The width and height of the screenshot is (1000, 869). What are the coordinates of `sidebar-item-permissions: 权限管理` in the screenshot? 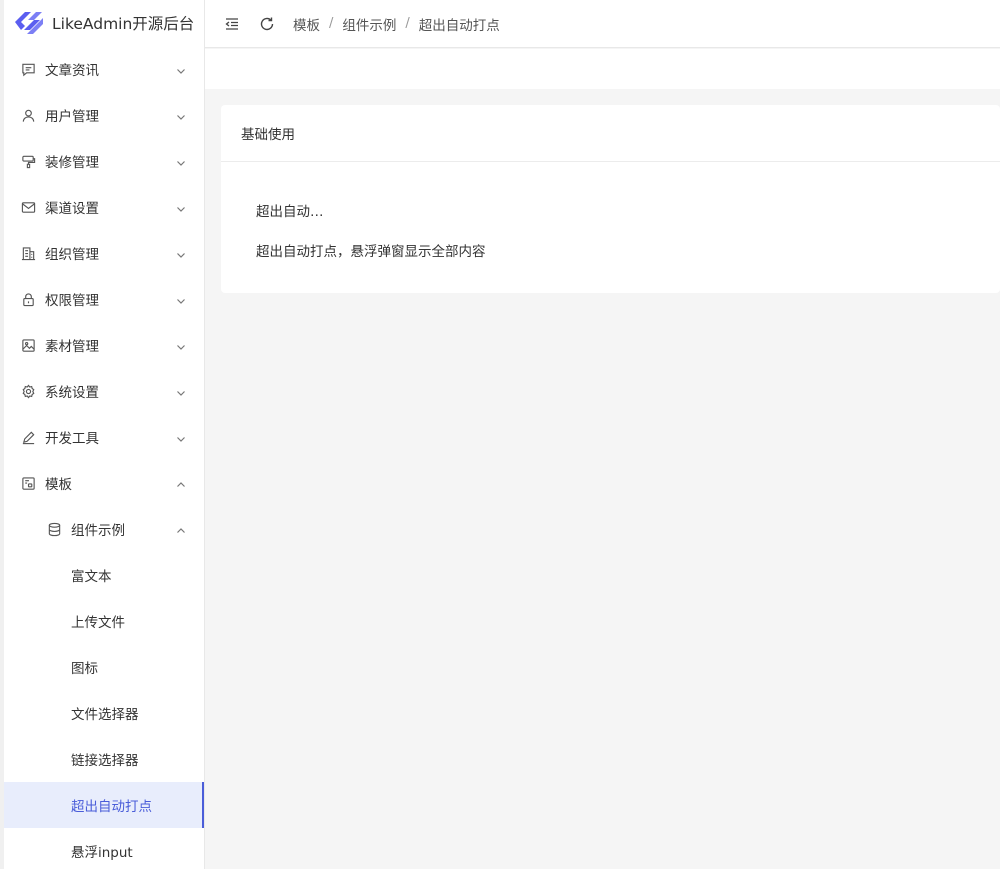 It's located at (104, 299).